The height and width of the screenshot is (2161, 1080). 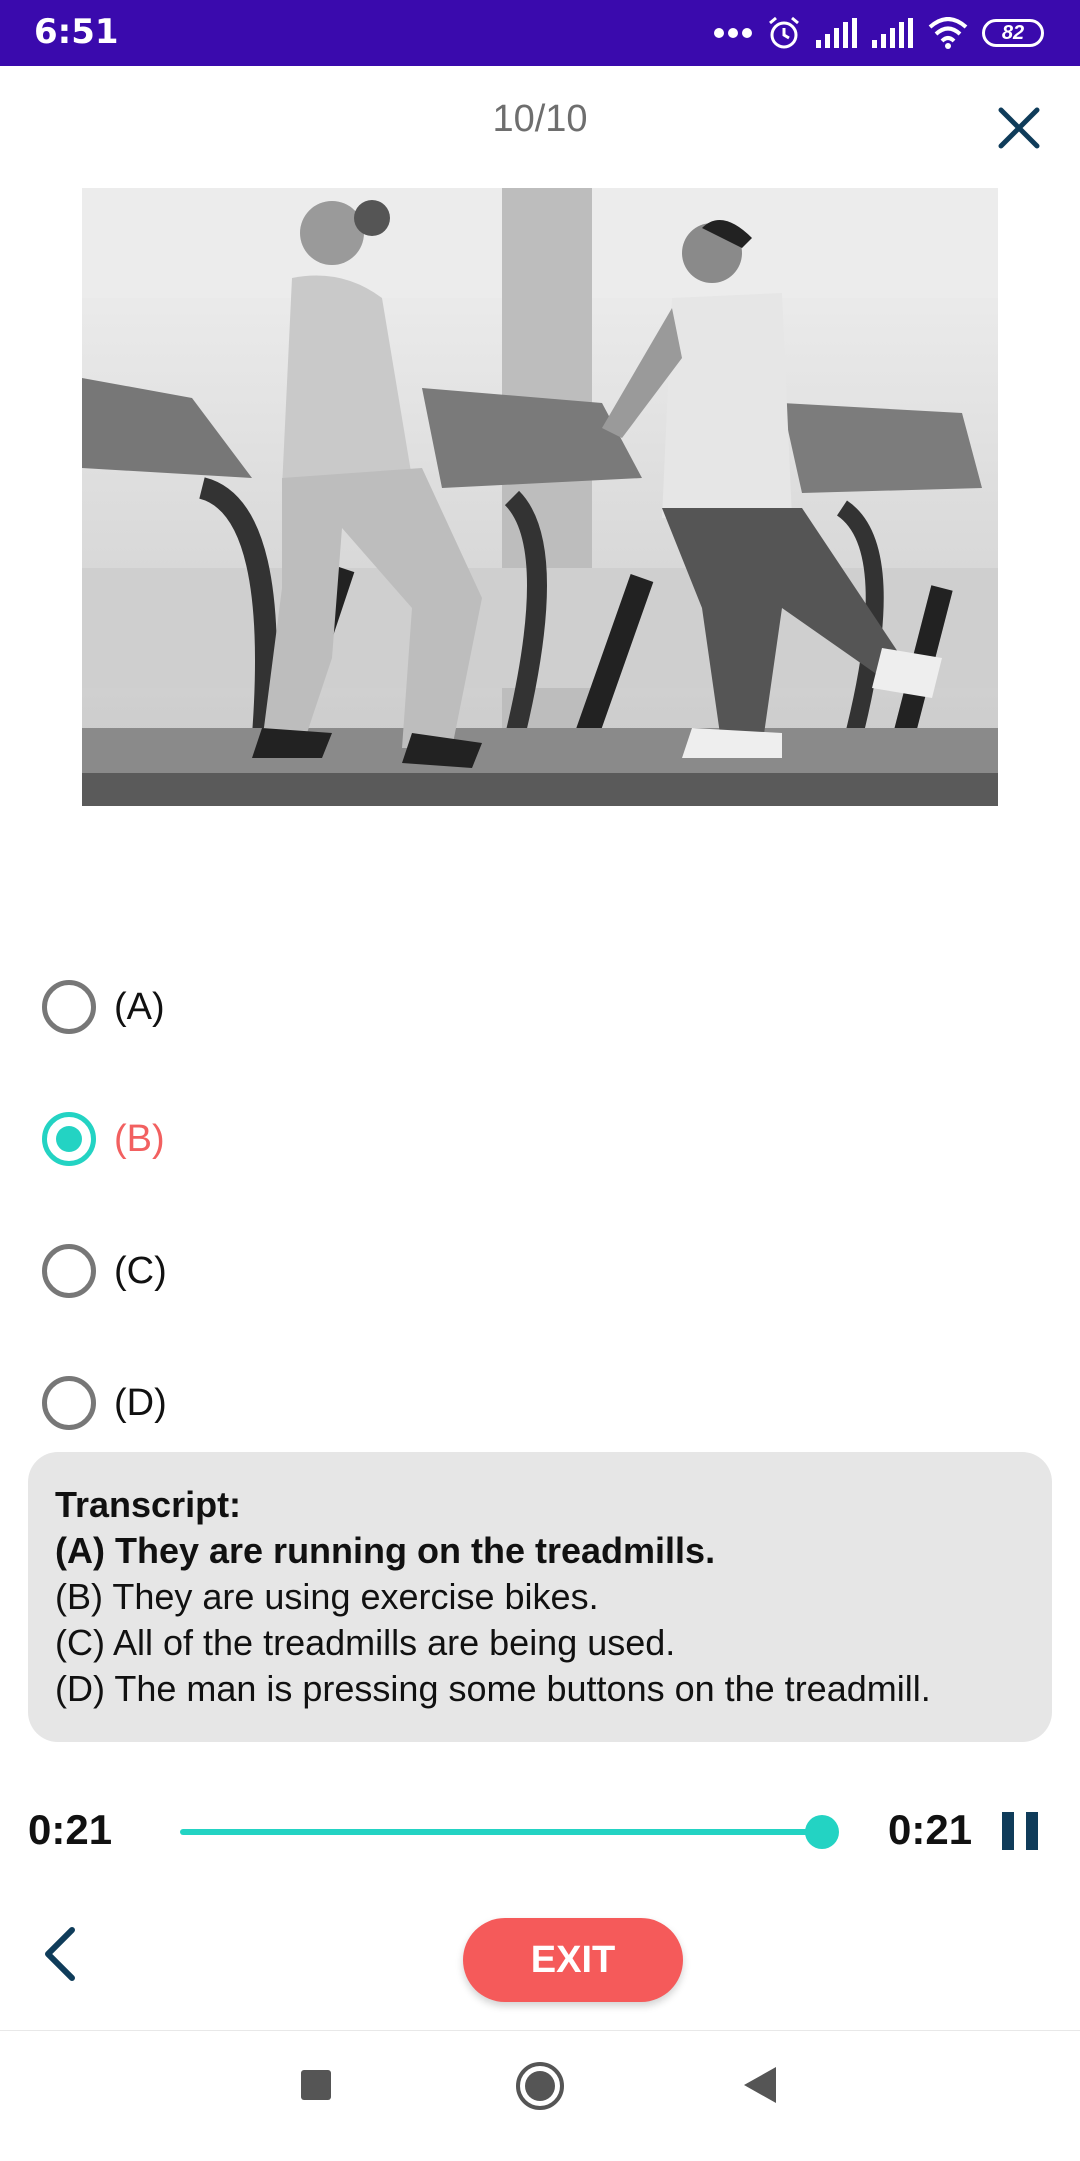 I want to click on option-label: (A), so click(x=139, y=1006).